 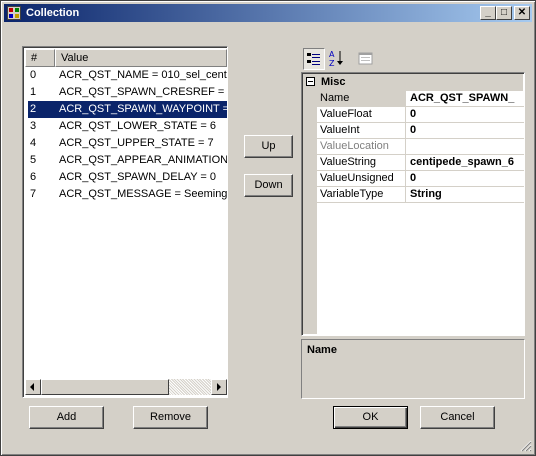 I want to click on property-label: ValueFloat, so click(x=361, y=114).